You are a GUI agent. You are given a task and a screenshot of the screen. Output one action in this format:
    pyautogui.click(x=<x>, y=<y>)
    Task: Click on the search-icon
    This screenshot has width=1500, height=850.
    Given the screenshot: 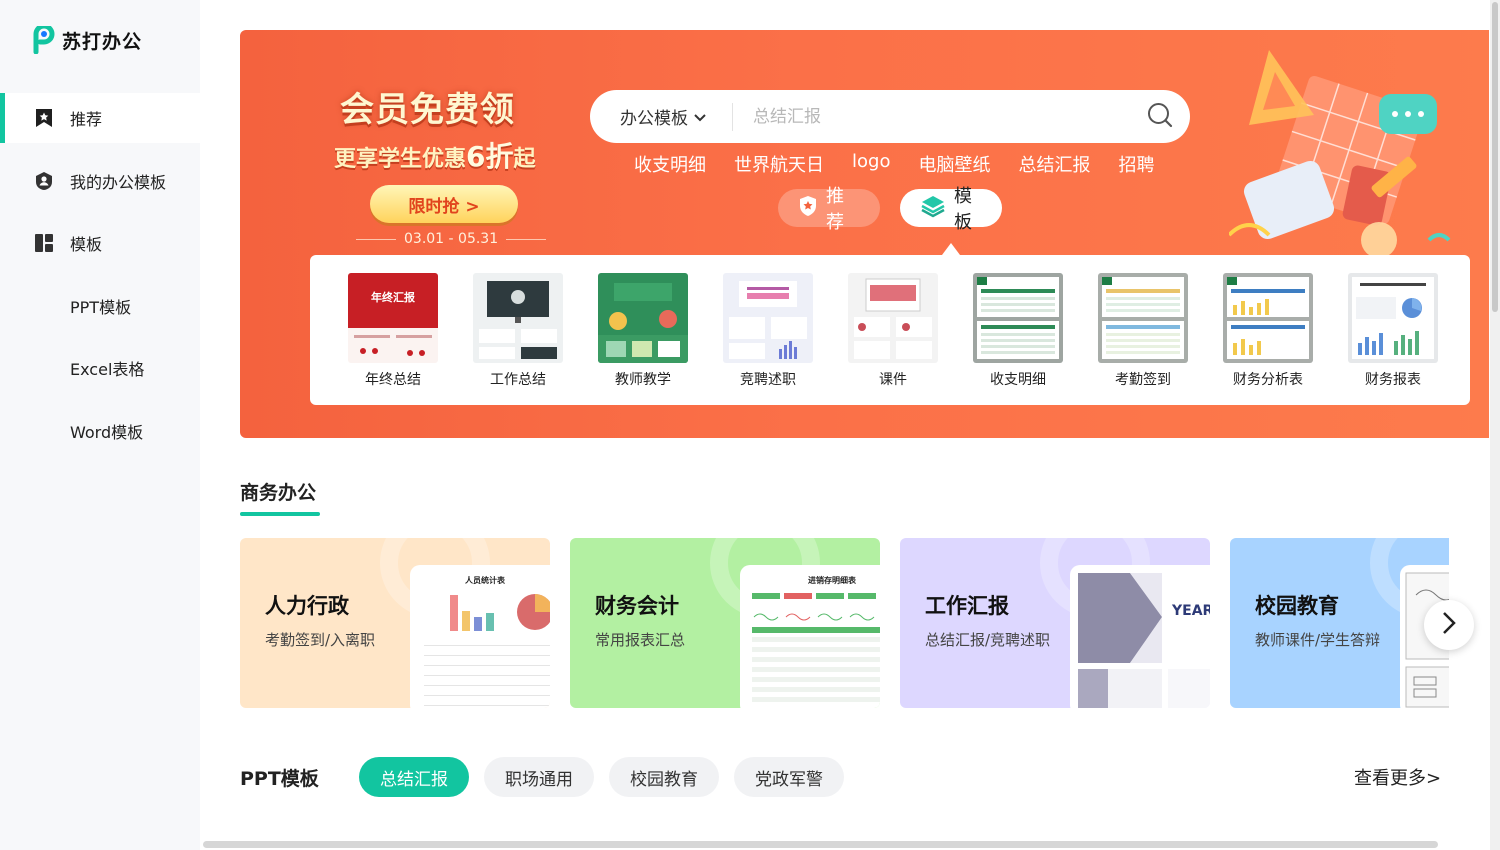 What is the action you would take?
    pyautogui.click(x=1160, y=117)
    